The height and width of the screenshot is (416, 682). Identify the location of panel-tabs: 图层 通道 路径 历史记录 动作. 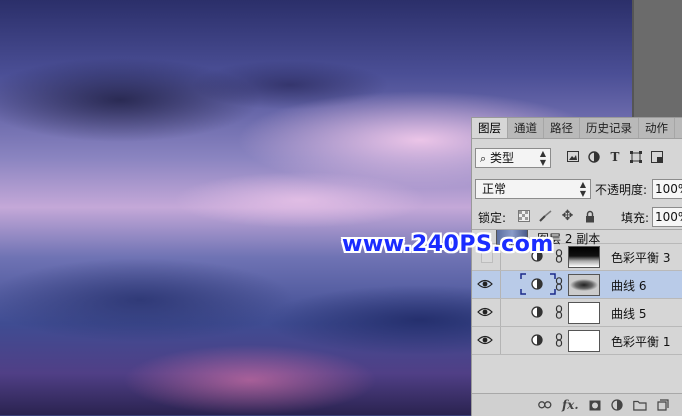
(577, 128).